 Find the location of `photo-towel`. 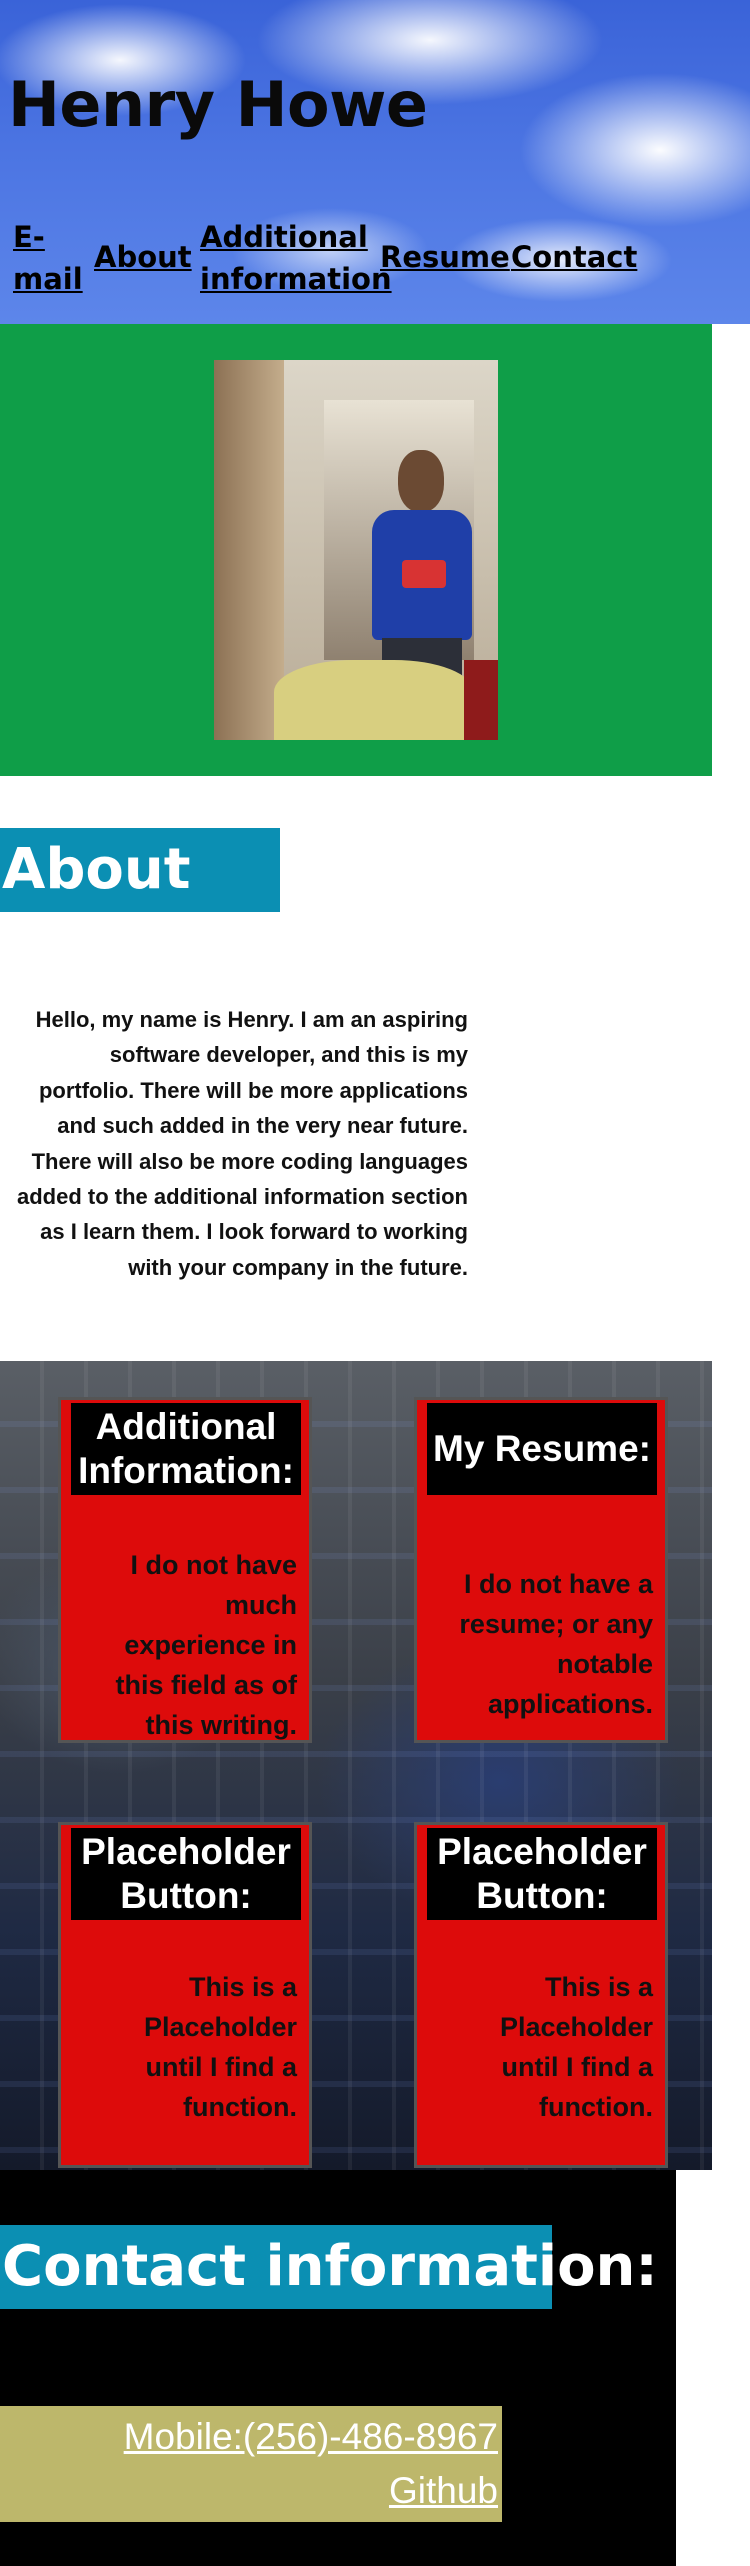

photo-towel is located at coordinates (481, 700).